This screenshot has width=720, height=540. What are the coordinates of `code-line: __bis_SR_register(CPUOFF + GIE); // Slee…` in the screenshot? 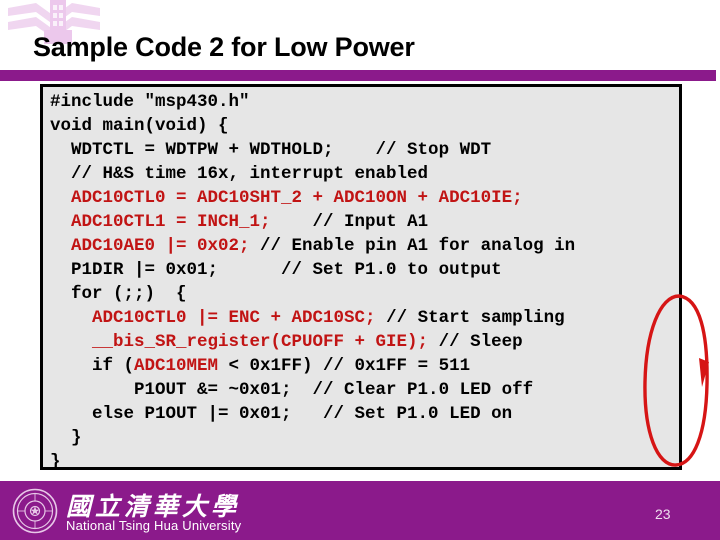 It's located at (364, 342).